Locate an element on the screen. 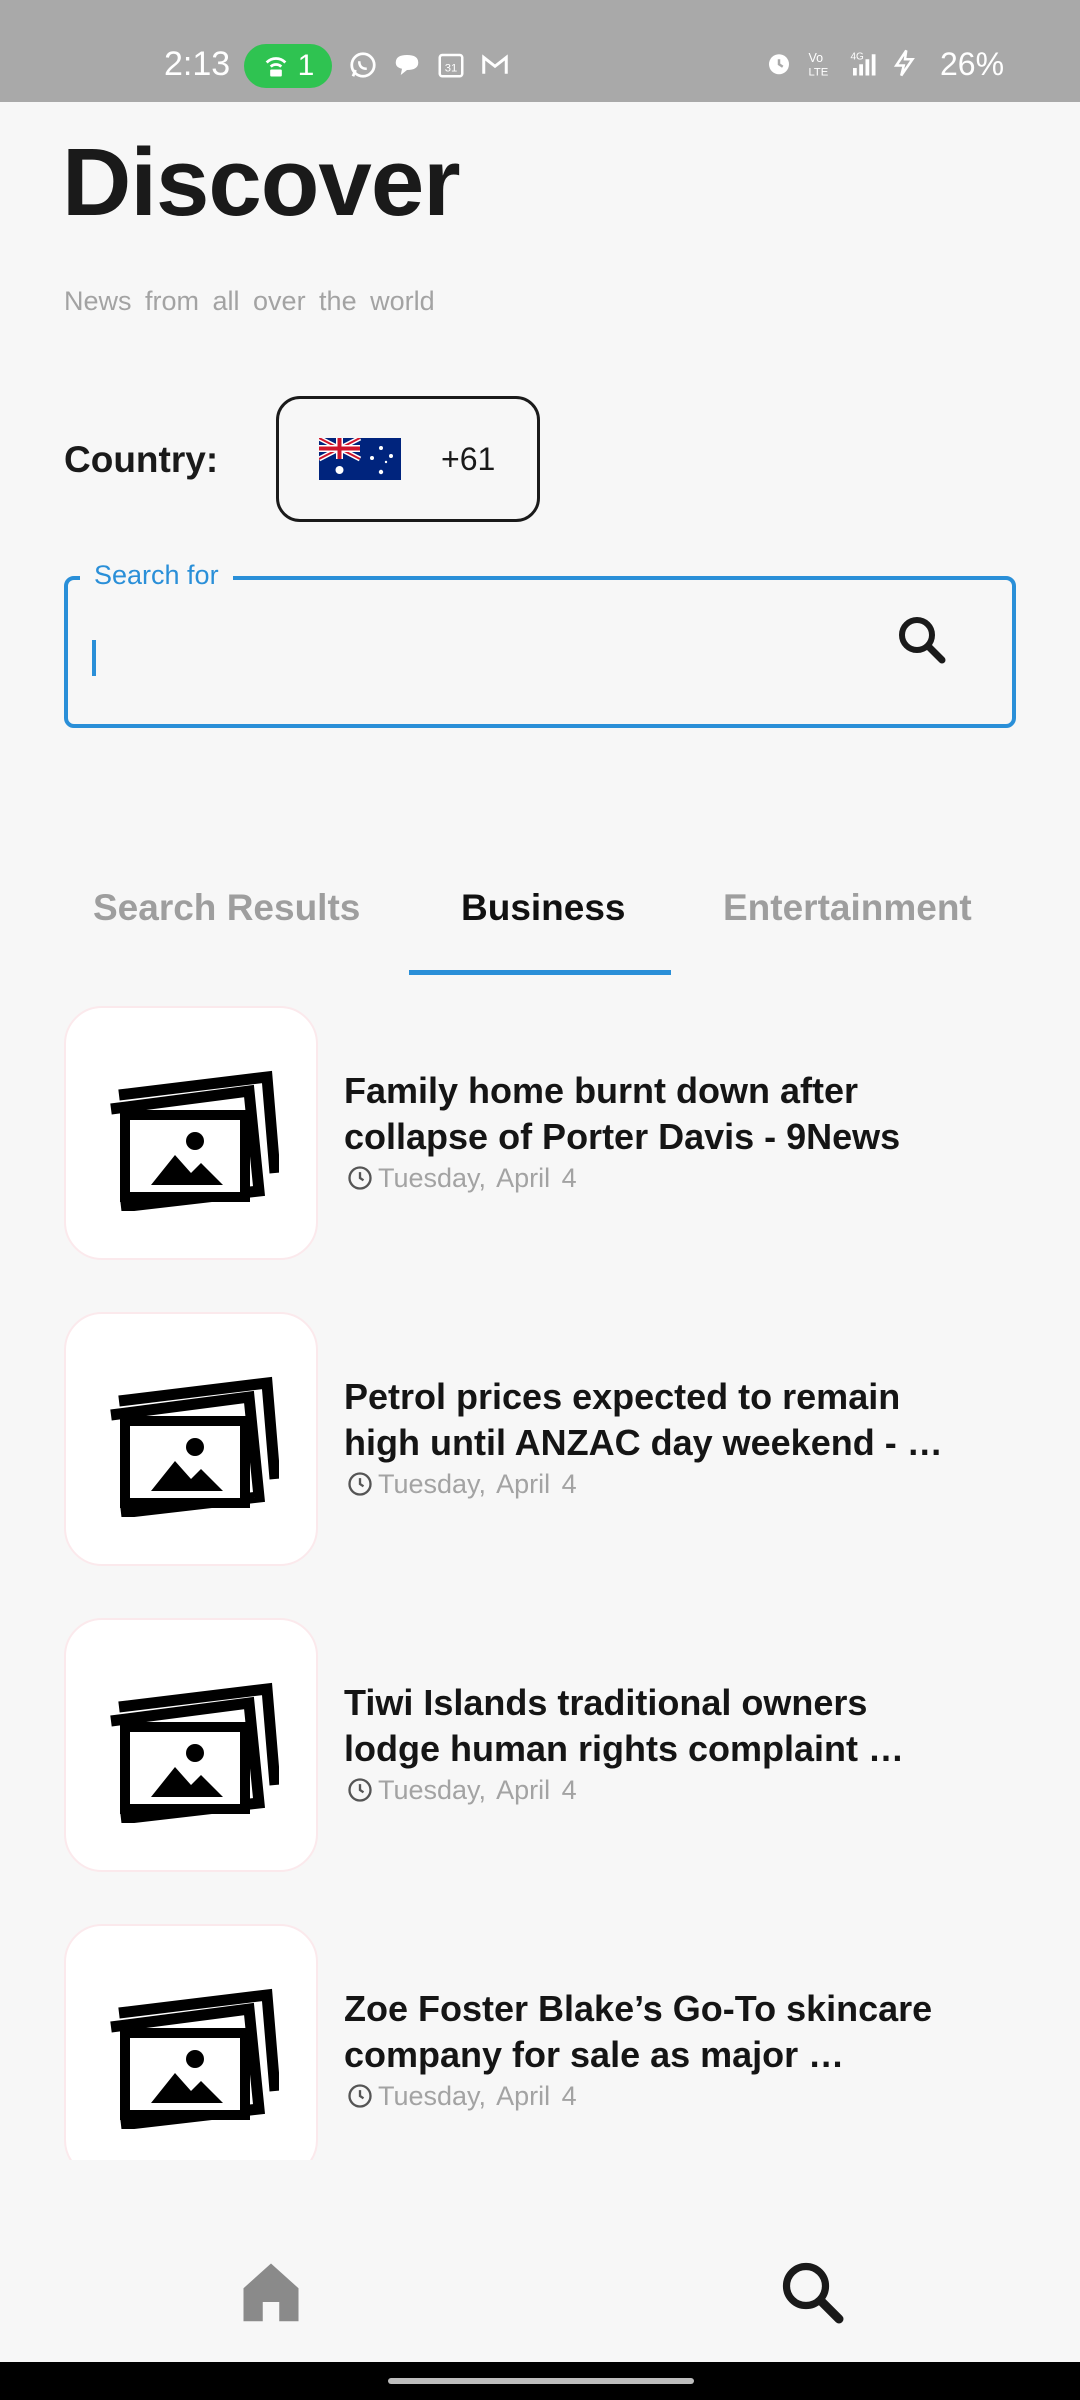 The image size is (1080, 2400). volte-icon: Vo LTE is located at coordinates (819, 65).